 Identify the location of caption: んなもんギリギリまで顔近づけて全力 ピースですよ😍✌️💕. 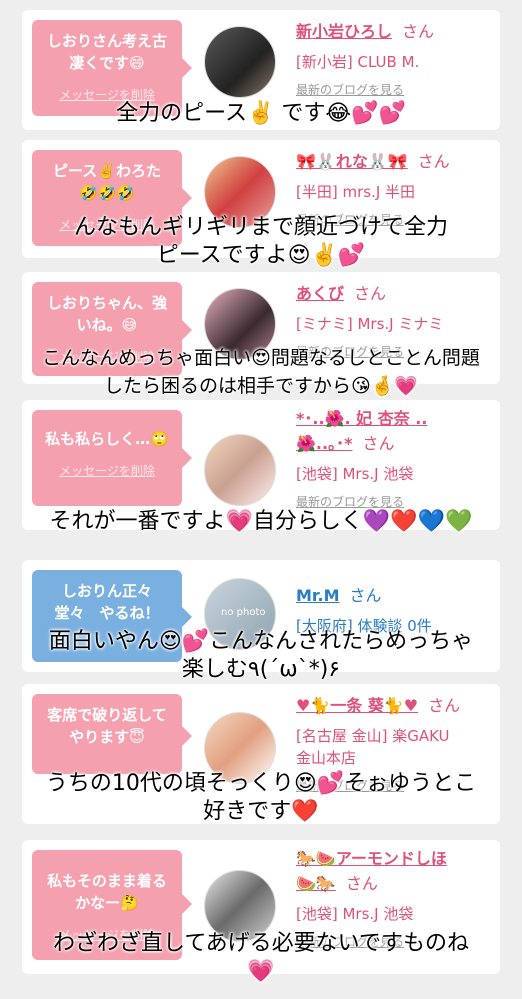
(260, 241).